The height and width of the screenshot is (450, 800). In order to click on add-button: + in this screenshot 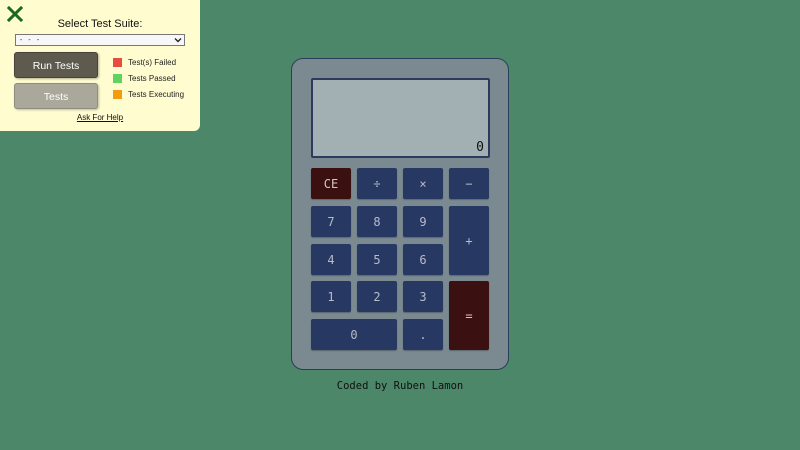, I will do `click(469, 240)`.